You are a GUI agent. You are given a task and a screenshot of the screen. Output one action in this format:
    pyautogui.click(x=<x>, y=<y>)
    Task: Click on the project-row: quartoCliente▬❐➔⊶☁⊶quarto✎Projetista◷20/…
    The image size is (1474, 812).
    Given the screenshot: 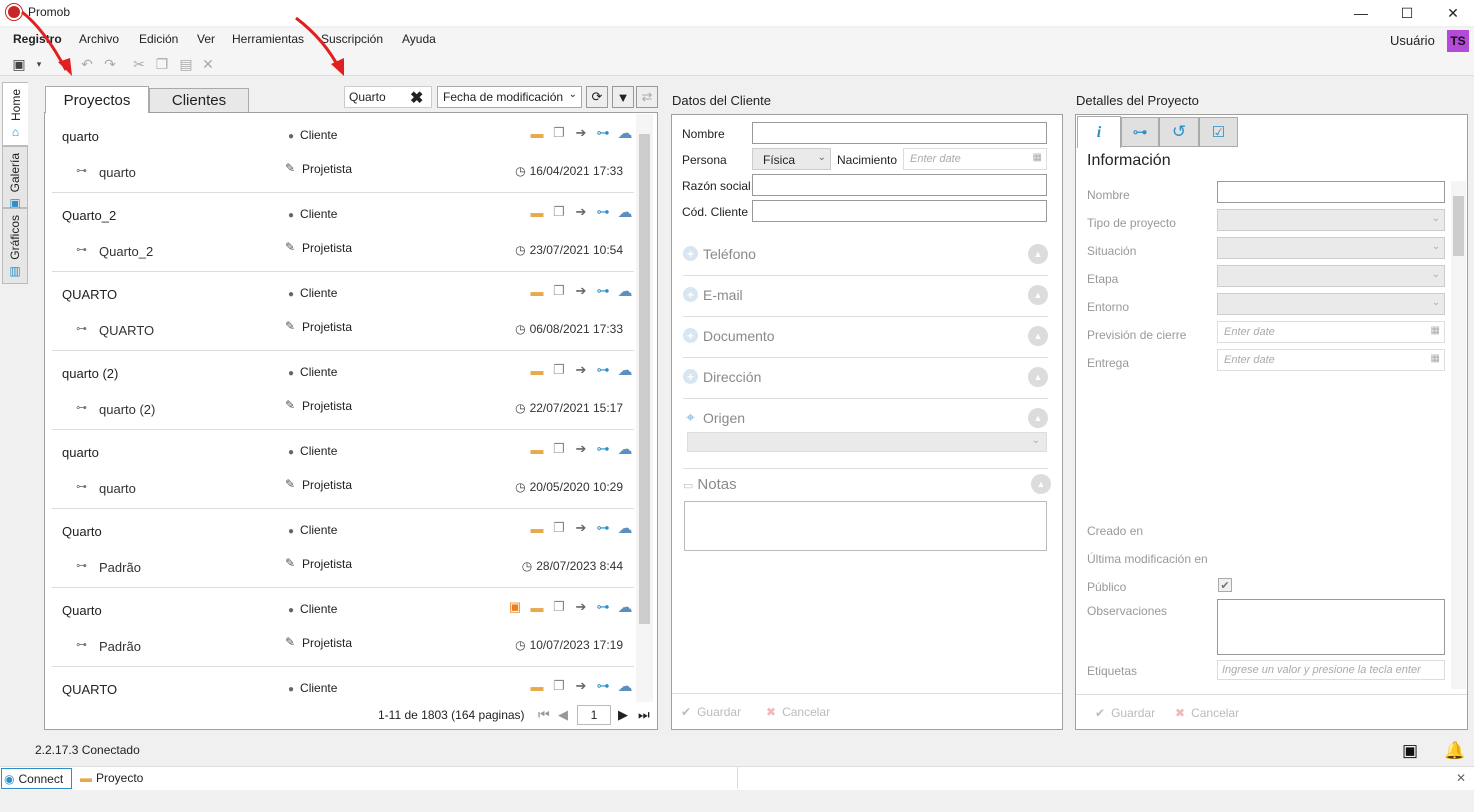 What is the action you would take?
    pyautogui.click(x=343, y=469)
    